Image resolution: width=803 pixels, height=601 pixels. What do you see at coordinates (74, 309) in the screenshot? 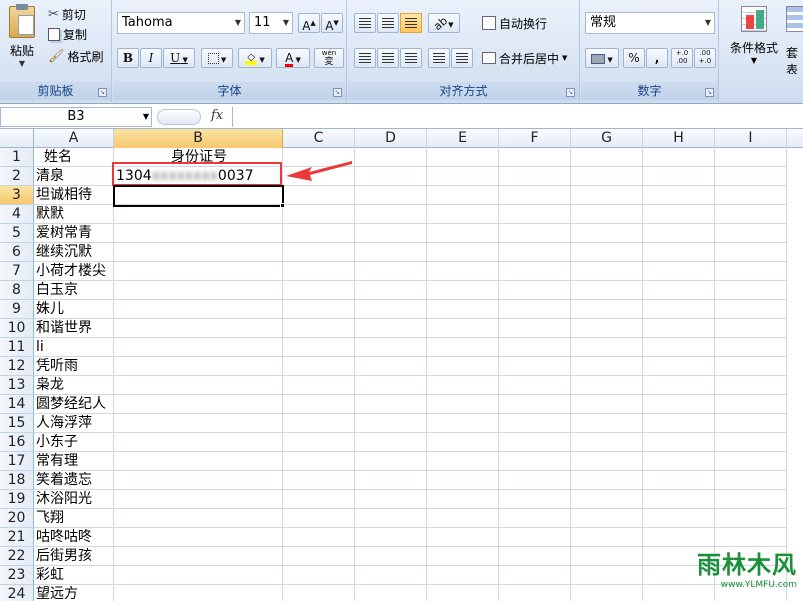
I see `cell-a9: 姝儿` at bounding box center [74, 309].